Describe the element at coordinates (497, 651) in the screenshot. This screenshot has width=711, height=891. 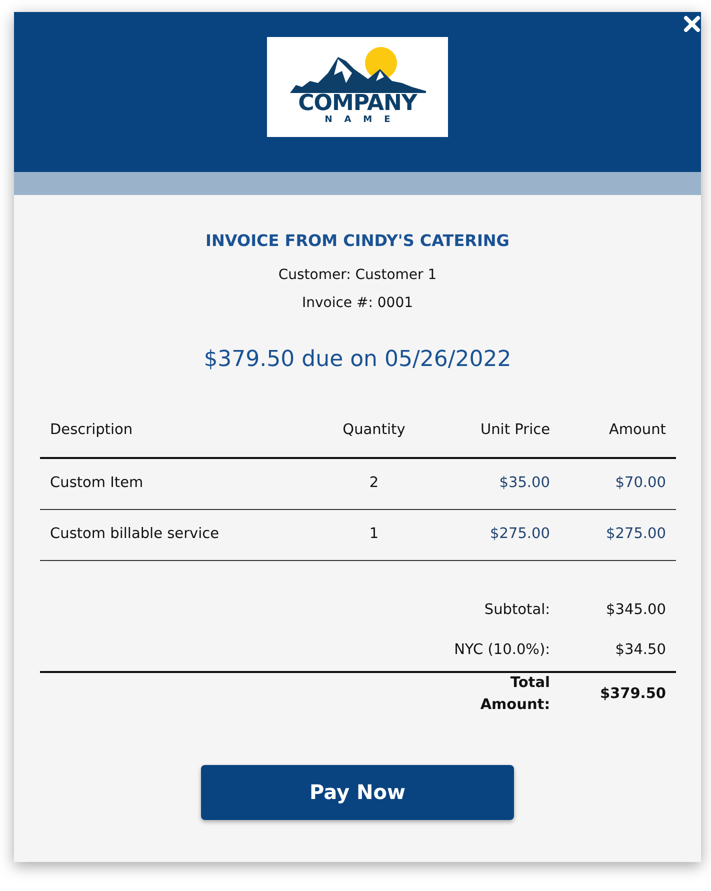
I see `summary-label: NYC (10.0%):` at that location.